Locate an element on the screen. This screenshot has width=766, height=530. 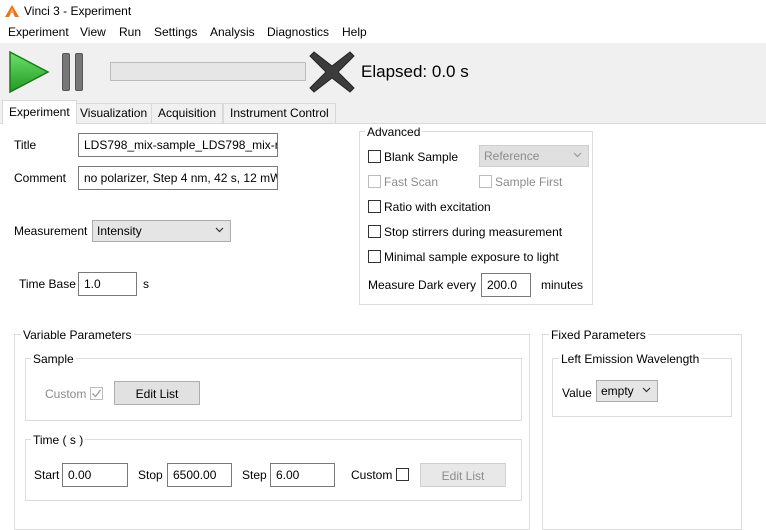
sample-first-label: Sample First is located at coordinates (529, 182).